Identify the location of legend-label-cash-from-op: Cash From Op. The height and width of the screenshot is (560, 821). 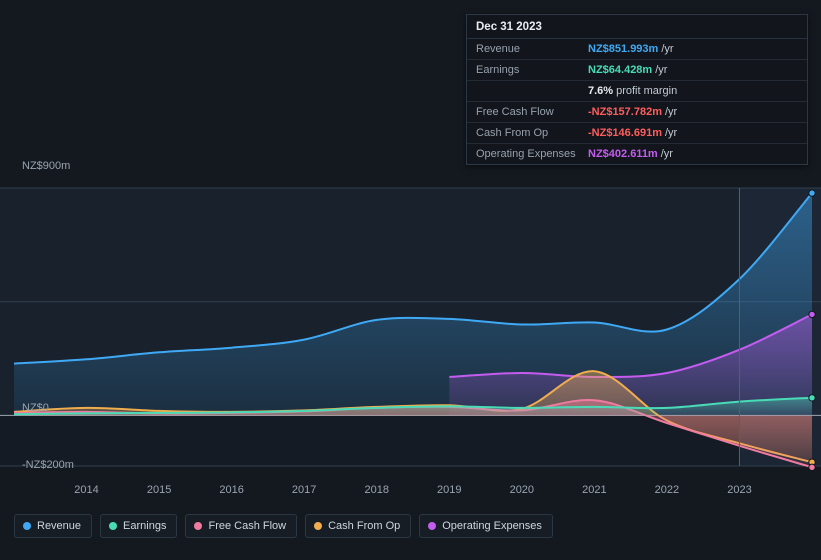
(364, 526).